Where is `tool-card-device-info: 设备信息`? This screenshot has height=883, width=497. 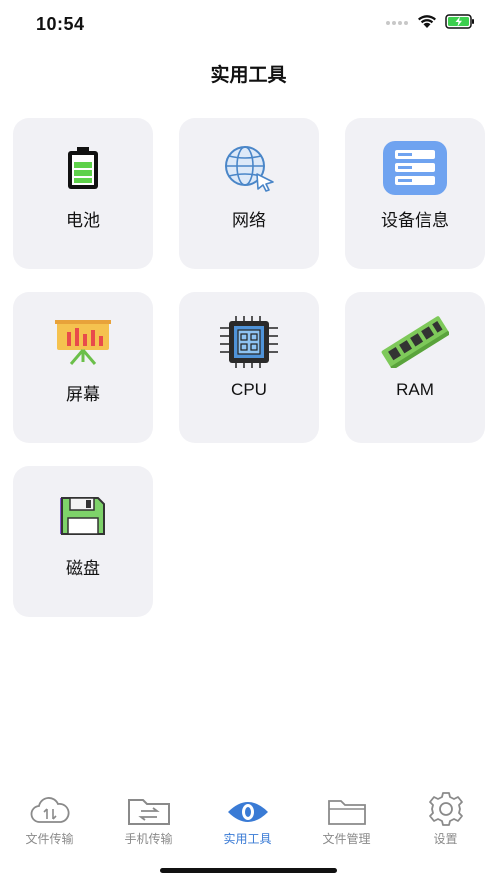
tool-card-device-info: 设备信息 is located at coordinates (415, 193).